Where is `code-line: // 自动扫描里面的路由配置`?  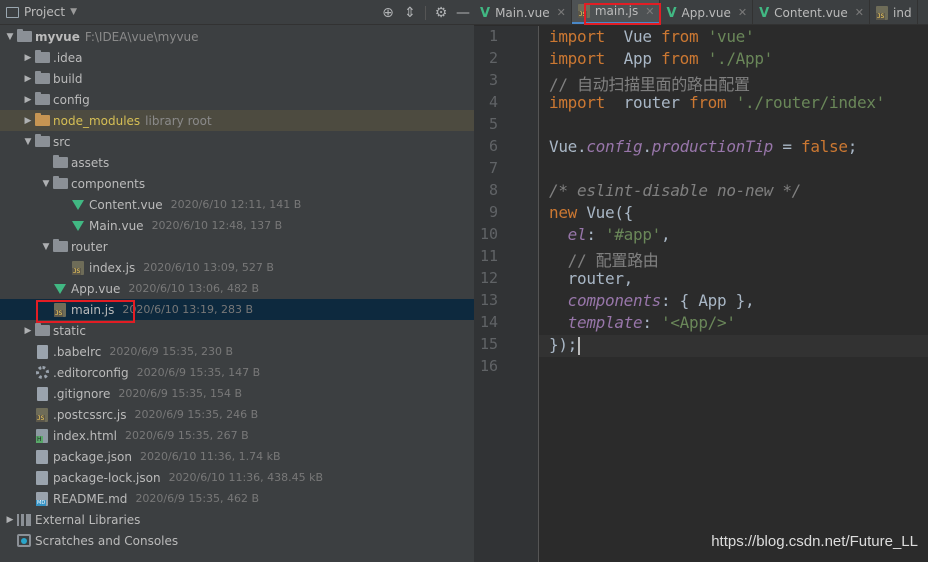 code-line: // 自动扫描里面的路由配置 is located at coordinates (649, 83).